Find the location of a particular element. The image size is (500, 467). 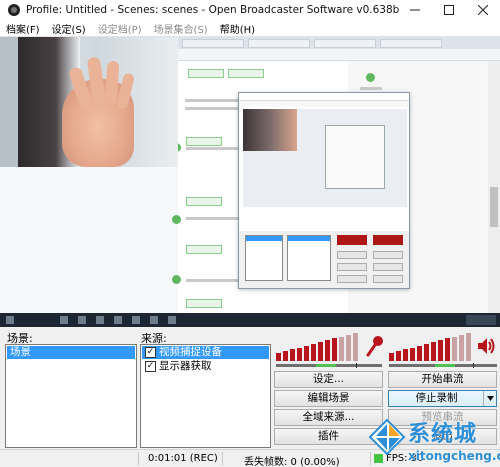

stop-recording-button: 停止录制 is located at coordinates (442, 398).